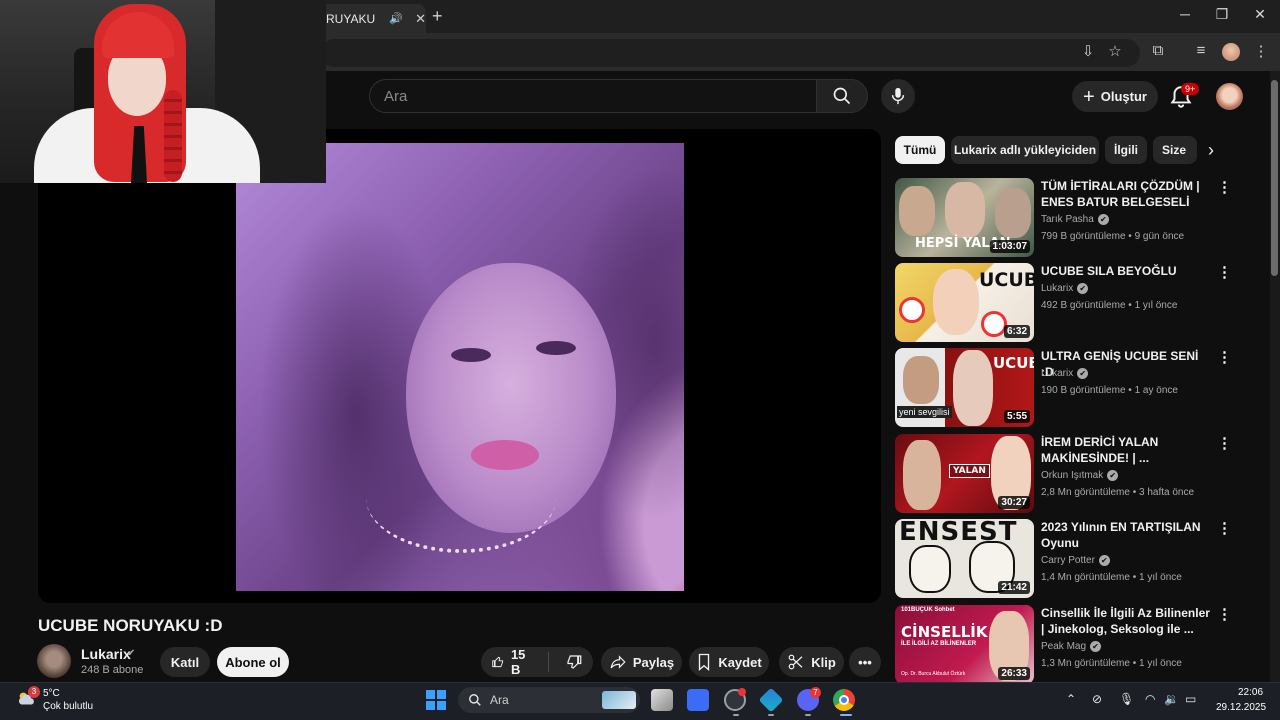 This screenshot has width=1280, height=720. What do you see at coordinates (1080, 475) in the screenshot?
I see `recommendation-channel: Orkun Işıtmak ✔` at bounding box center [1080, 475].